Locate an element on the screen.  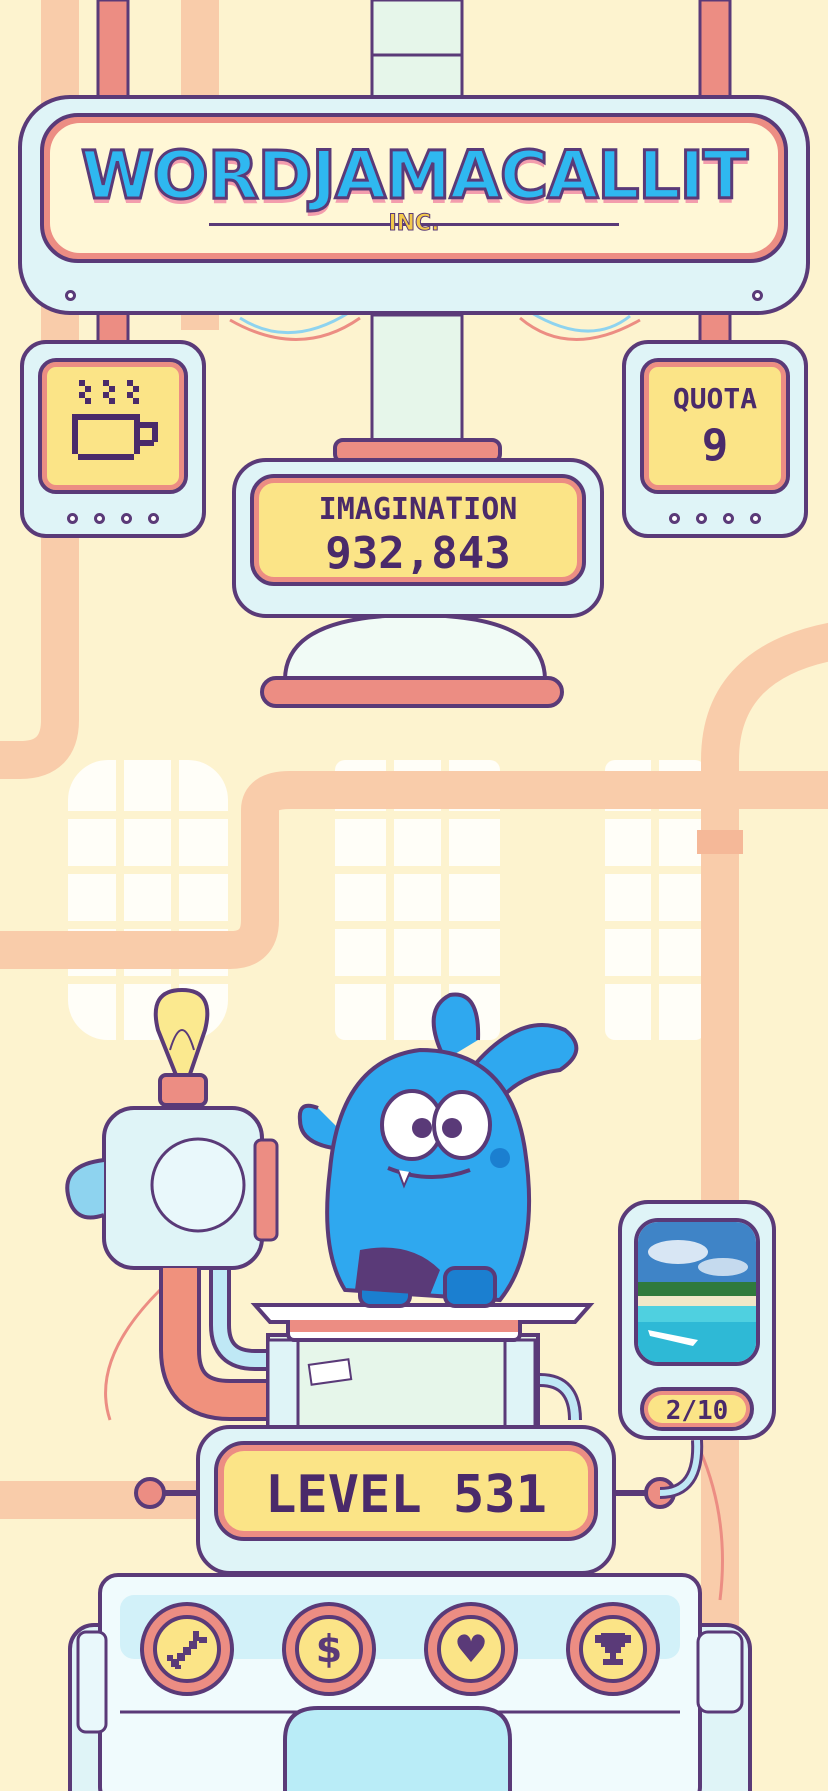
quota-label: QUOTA is located at coordinates (715, 398).